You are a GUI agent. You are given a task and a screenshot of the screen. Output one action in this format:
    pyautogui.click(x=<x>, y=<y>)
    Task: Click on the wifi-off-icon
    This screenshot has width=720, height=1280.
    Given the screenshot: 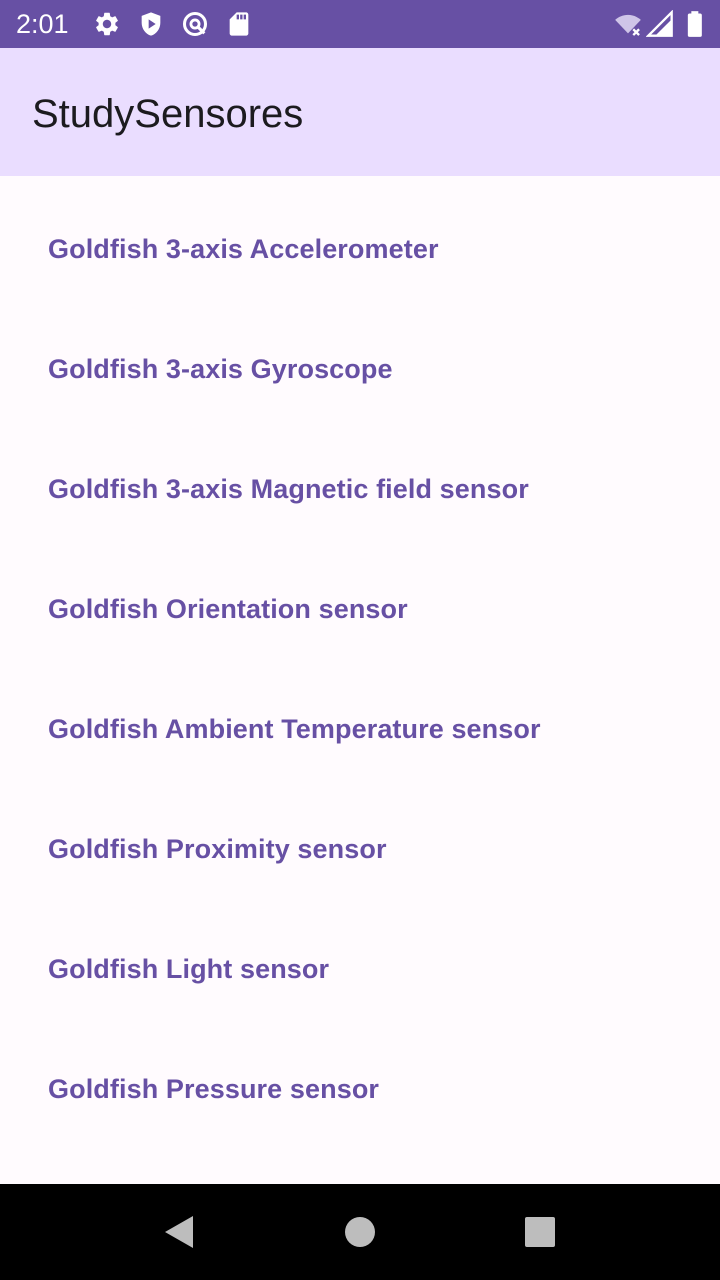 What is the action you would take?
    pyautogui.click(x=628, y=24)
    